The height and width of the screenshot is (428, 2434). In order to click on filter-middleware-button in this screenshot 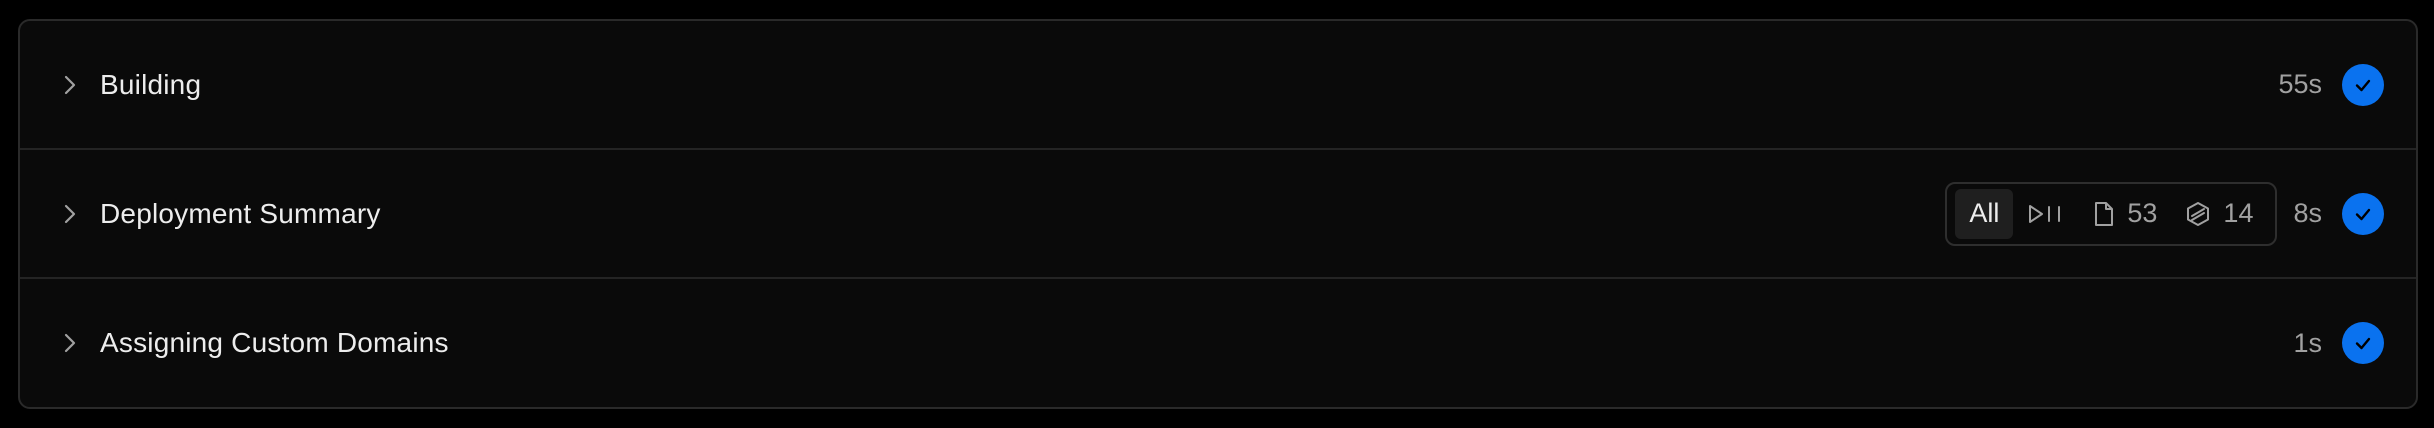, I will do `click(2046, 214)`.